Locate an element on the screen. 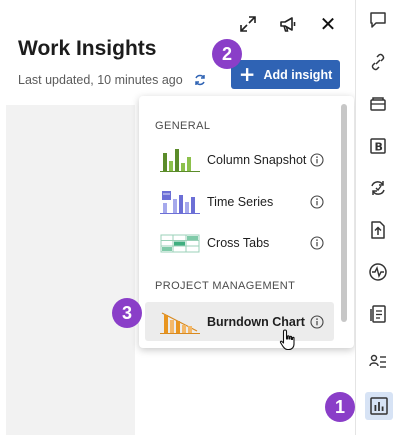  menu-item-label: Cross Tabs is located at coordinates (238, 242).